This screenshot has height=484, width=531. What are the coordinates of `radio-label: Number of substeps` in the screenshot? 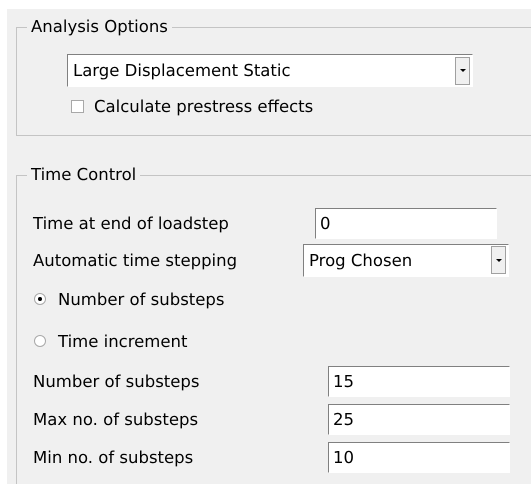 It's located at (141, 299).